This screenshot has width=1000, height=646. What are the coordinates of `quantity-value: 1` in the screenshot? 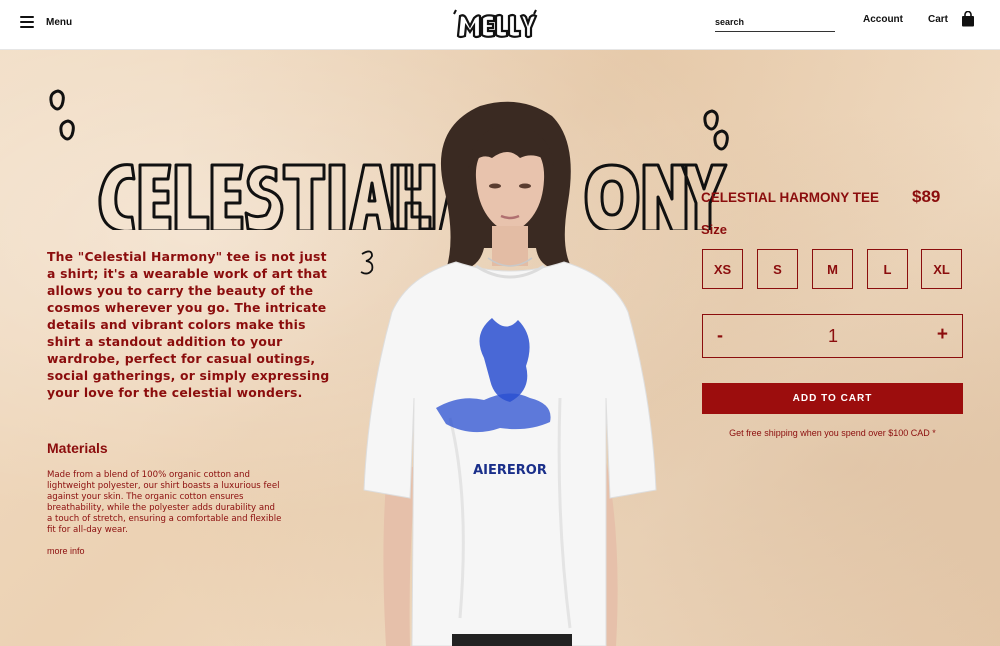 It's located at (833, 336).